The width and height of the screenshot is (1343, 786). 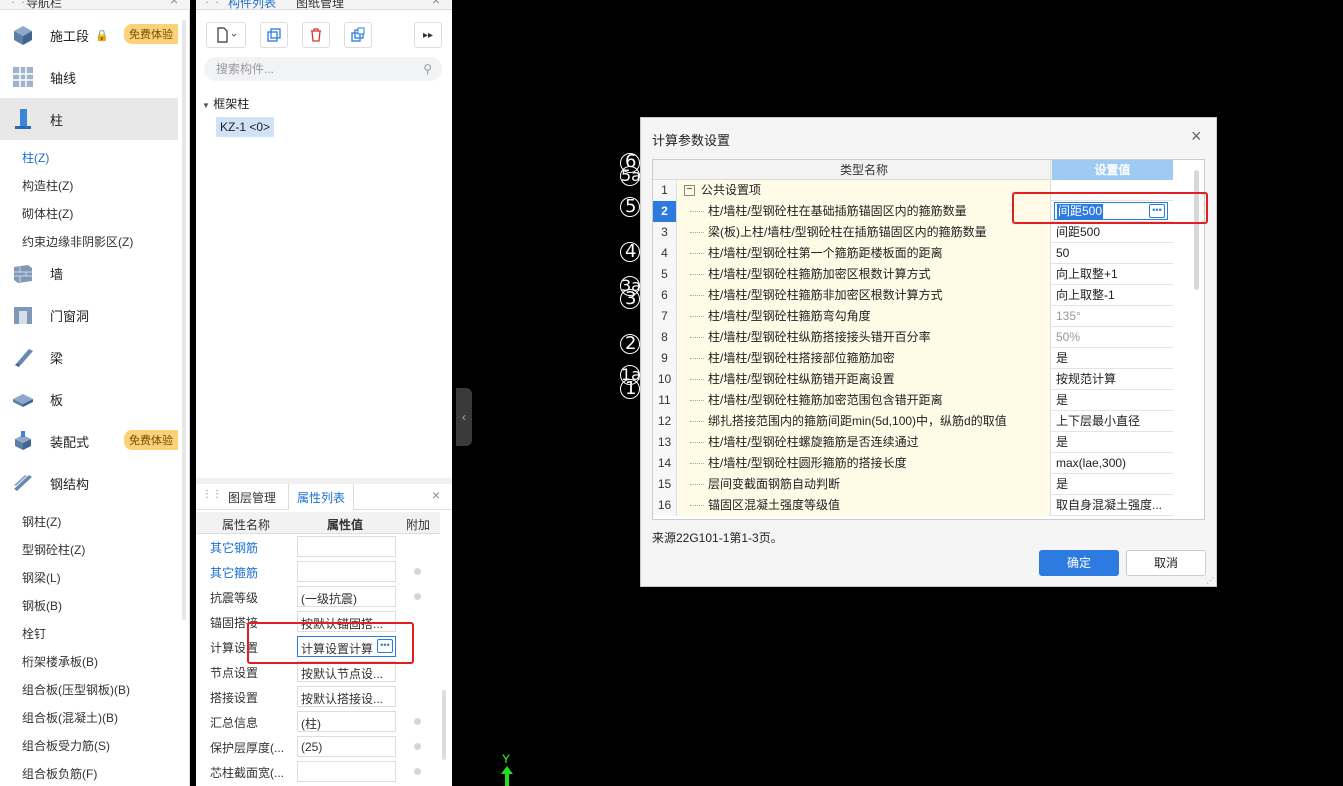 I want to click on tab-property-list: 属性列表, so click(x=321, y=497).